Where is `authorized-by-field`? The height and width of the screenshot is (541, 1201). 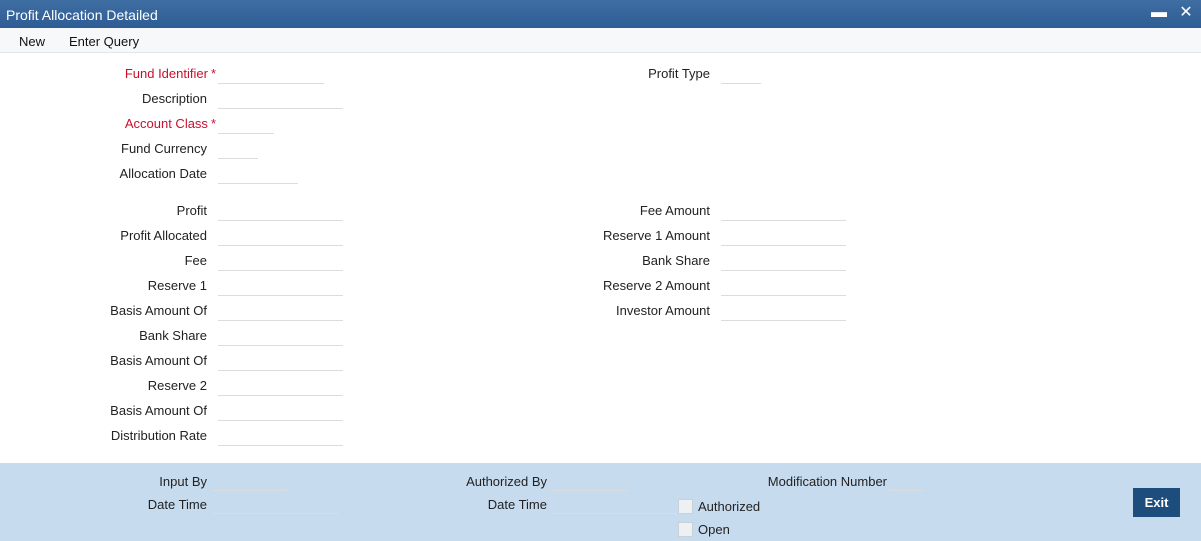 authorized-by-field is located at coordinates (588, 481).